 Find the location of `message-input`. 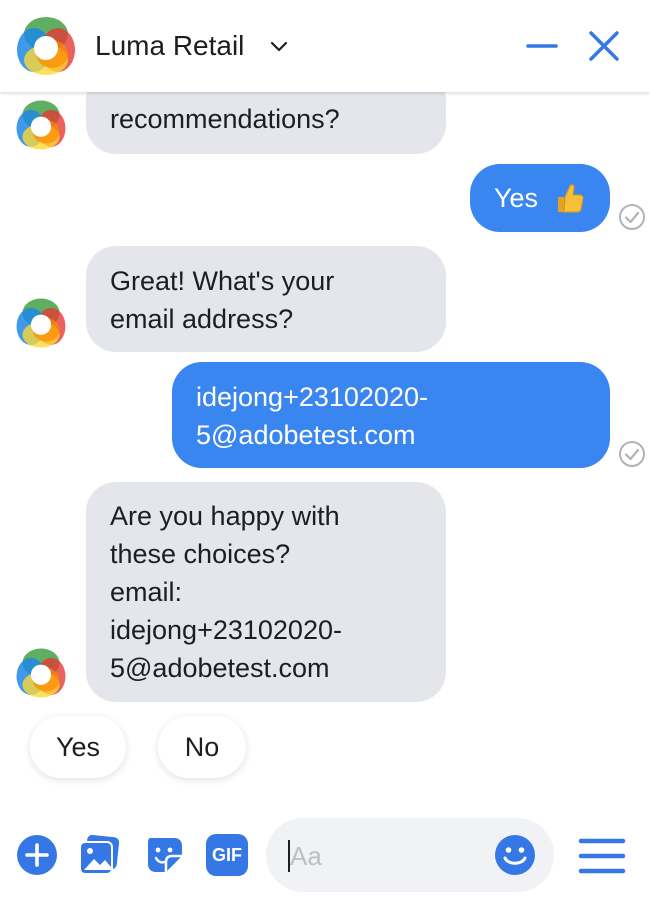

message-input is located at coordinates (385, 856).